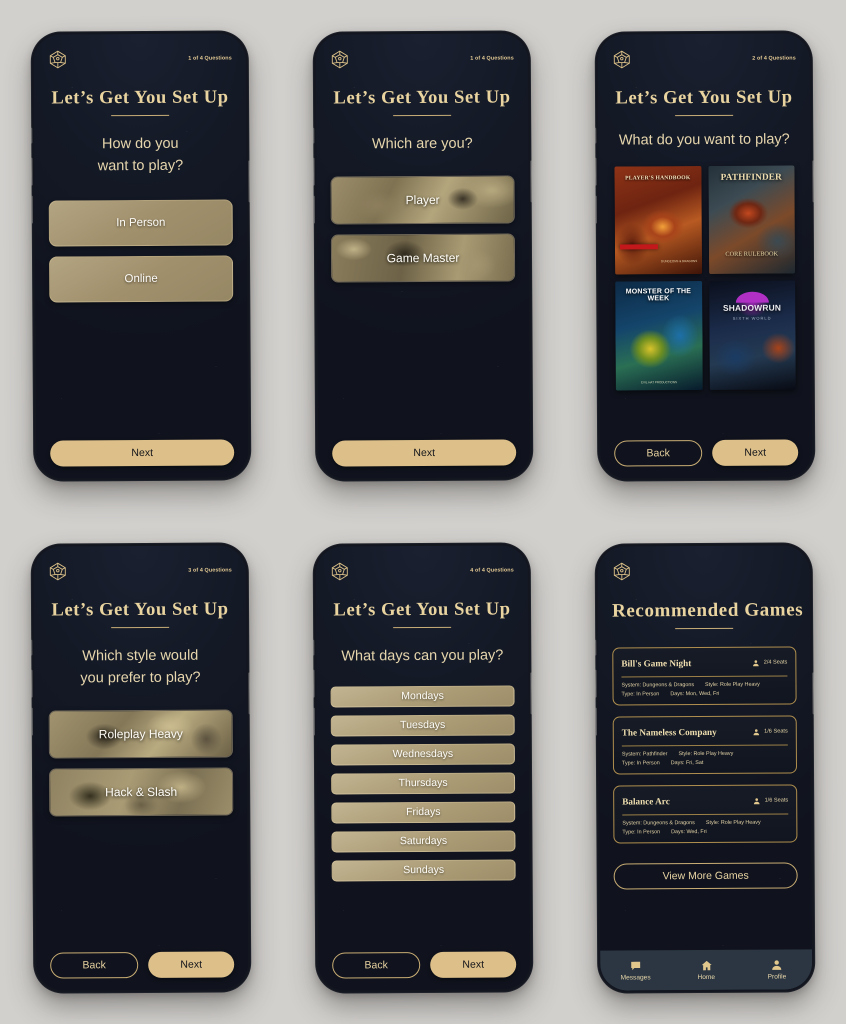 The height and width of the screenshot is (1024, 846). I want to click on page-title: Recommended Games, so click(707, 610).